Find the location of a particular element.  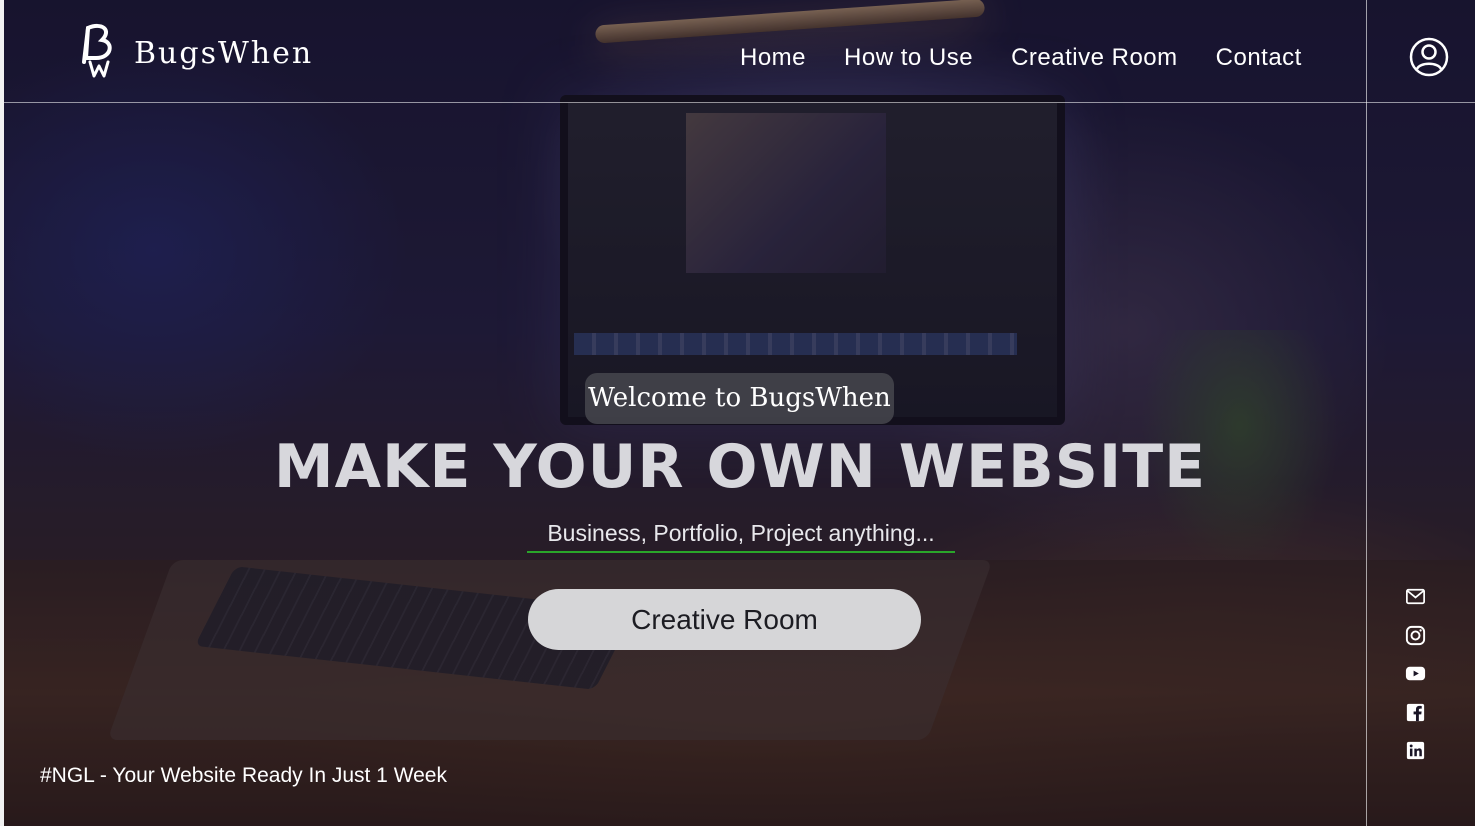

hero-headline: MAKE YOUR OWN WEBSITE is located at coordinates (740, 467).